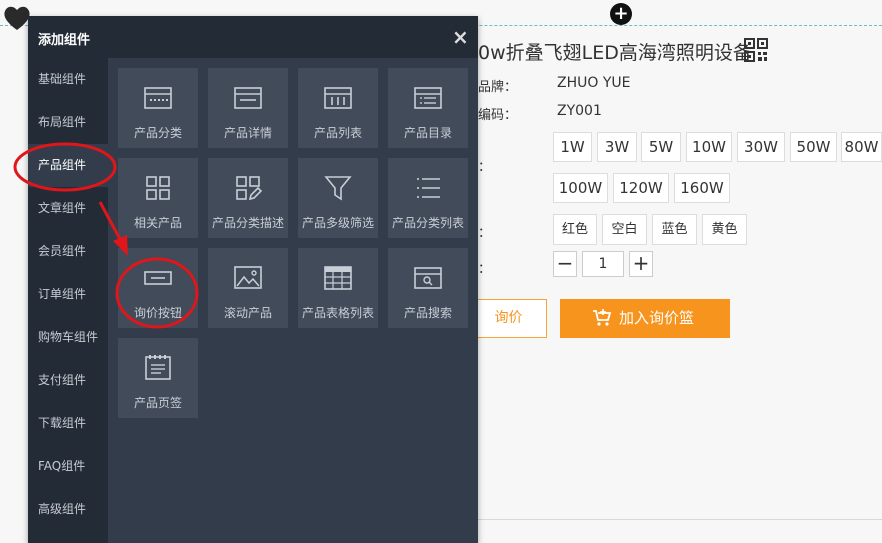  Describe the element at coordinates (508, 318) in the screenshot. I see `inquiry-button: 询价` at that location.